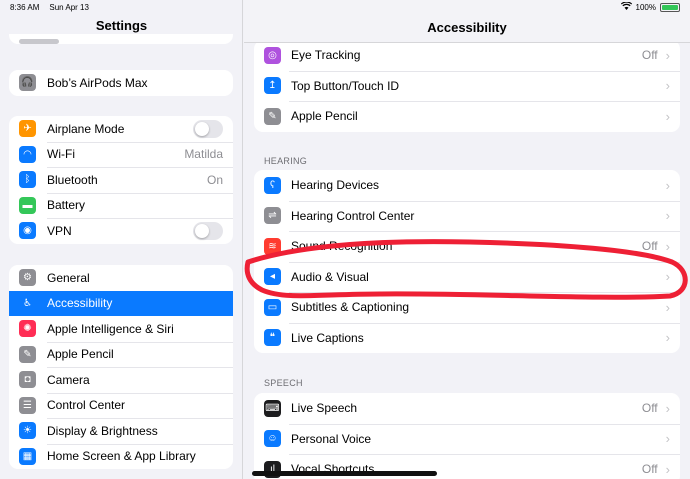 The width and height of the screenshot is (690, 479). I want to click on sidebar-item-display-brightness: ☀ Display & Brightness, so click(121, 431).